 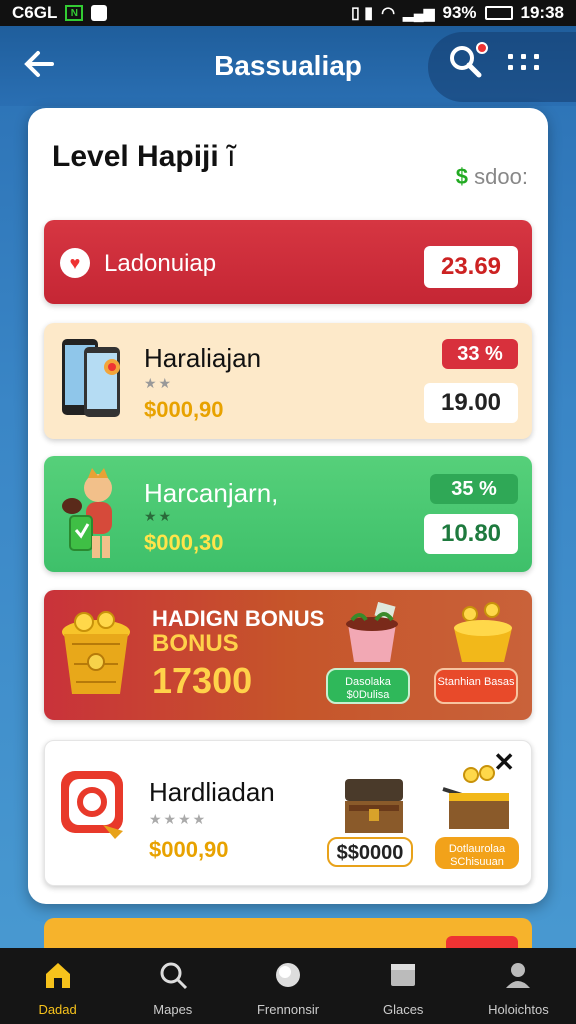 What do you see at coordinates (178, 819) in the screenshot?
I see `promo-rating: ★★★★` at bounding box center [178, 819].